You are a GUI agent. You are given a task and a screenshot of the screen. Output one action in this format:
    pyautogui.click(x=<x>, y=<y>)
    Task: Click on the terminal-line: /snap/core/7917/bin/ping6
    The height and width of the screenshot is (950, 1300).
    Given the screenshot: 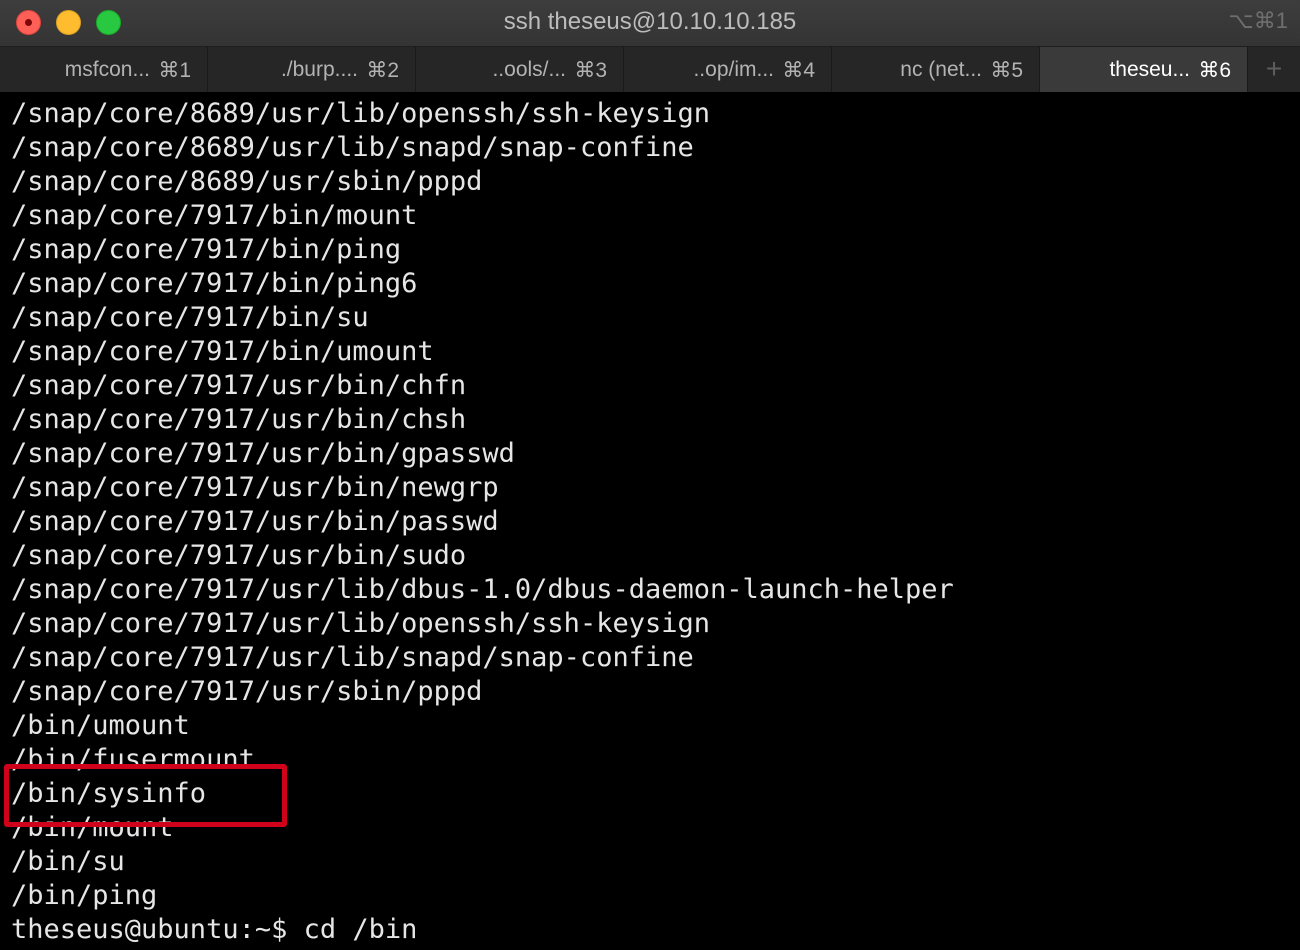 What is the action you would take?
    pyautogui.click(x=214, y=283)
    